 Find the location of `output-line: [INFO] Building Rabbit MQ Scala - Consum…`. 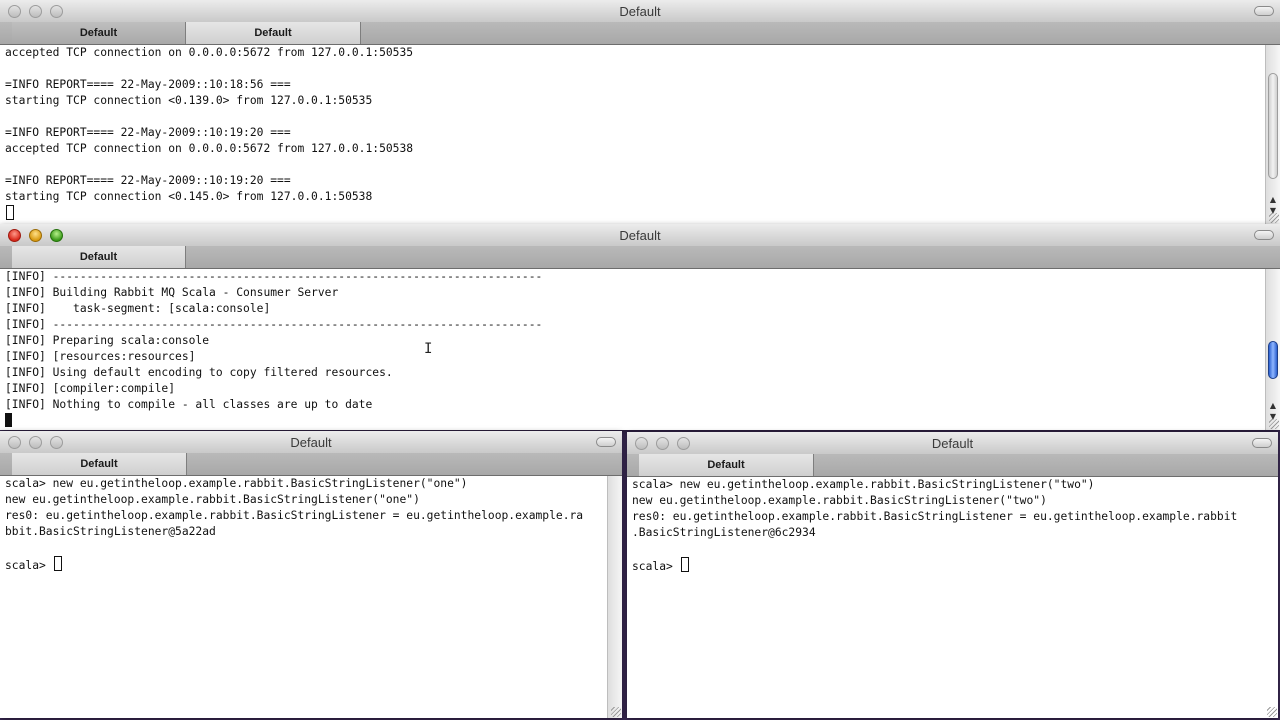

output-line: [INFO] Building Rabbit MQ Scala - Consum… is located at coordinates (172, 292).